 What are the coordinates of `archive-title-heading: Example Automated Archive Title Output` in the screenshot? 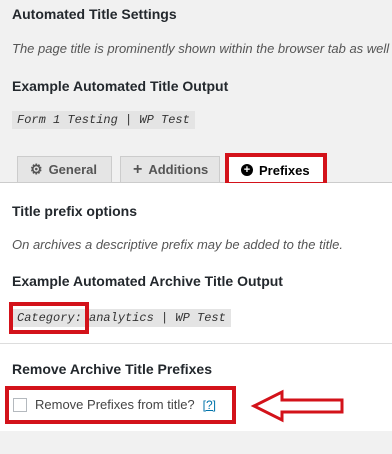 It's located at (147, 281).